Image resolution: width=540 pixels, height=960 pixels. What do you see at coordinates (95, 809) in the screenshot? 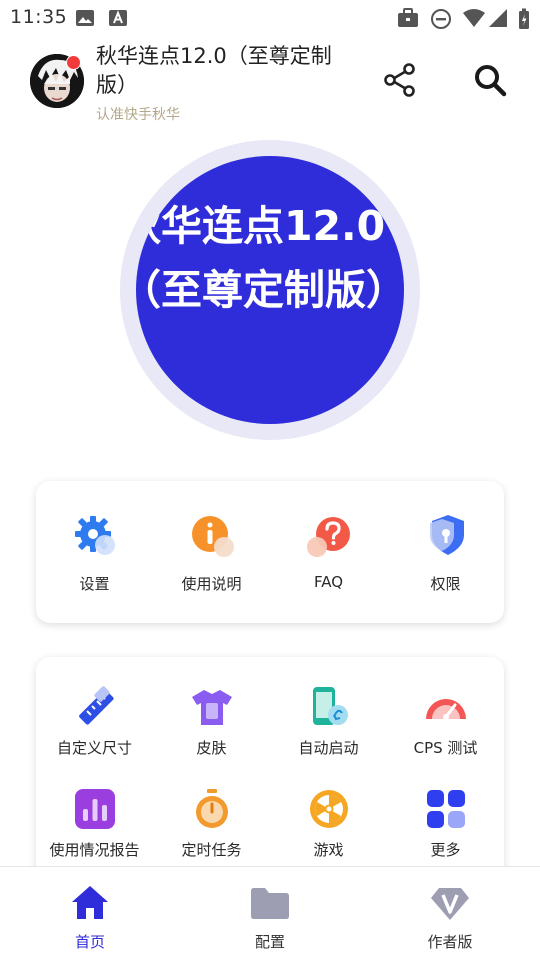
I see `bar-chart-icon` at bounding box center [95, 809].